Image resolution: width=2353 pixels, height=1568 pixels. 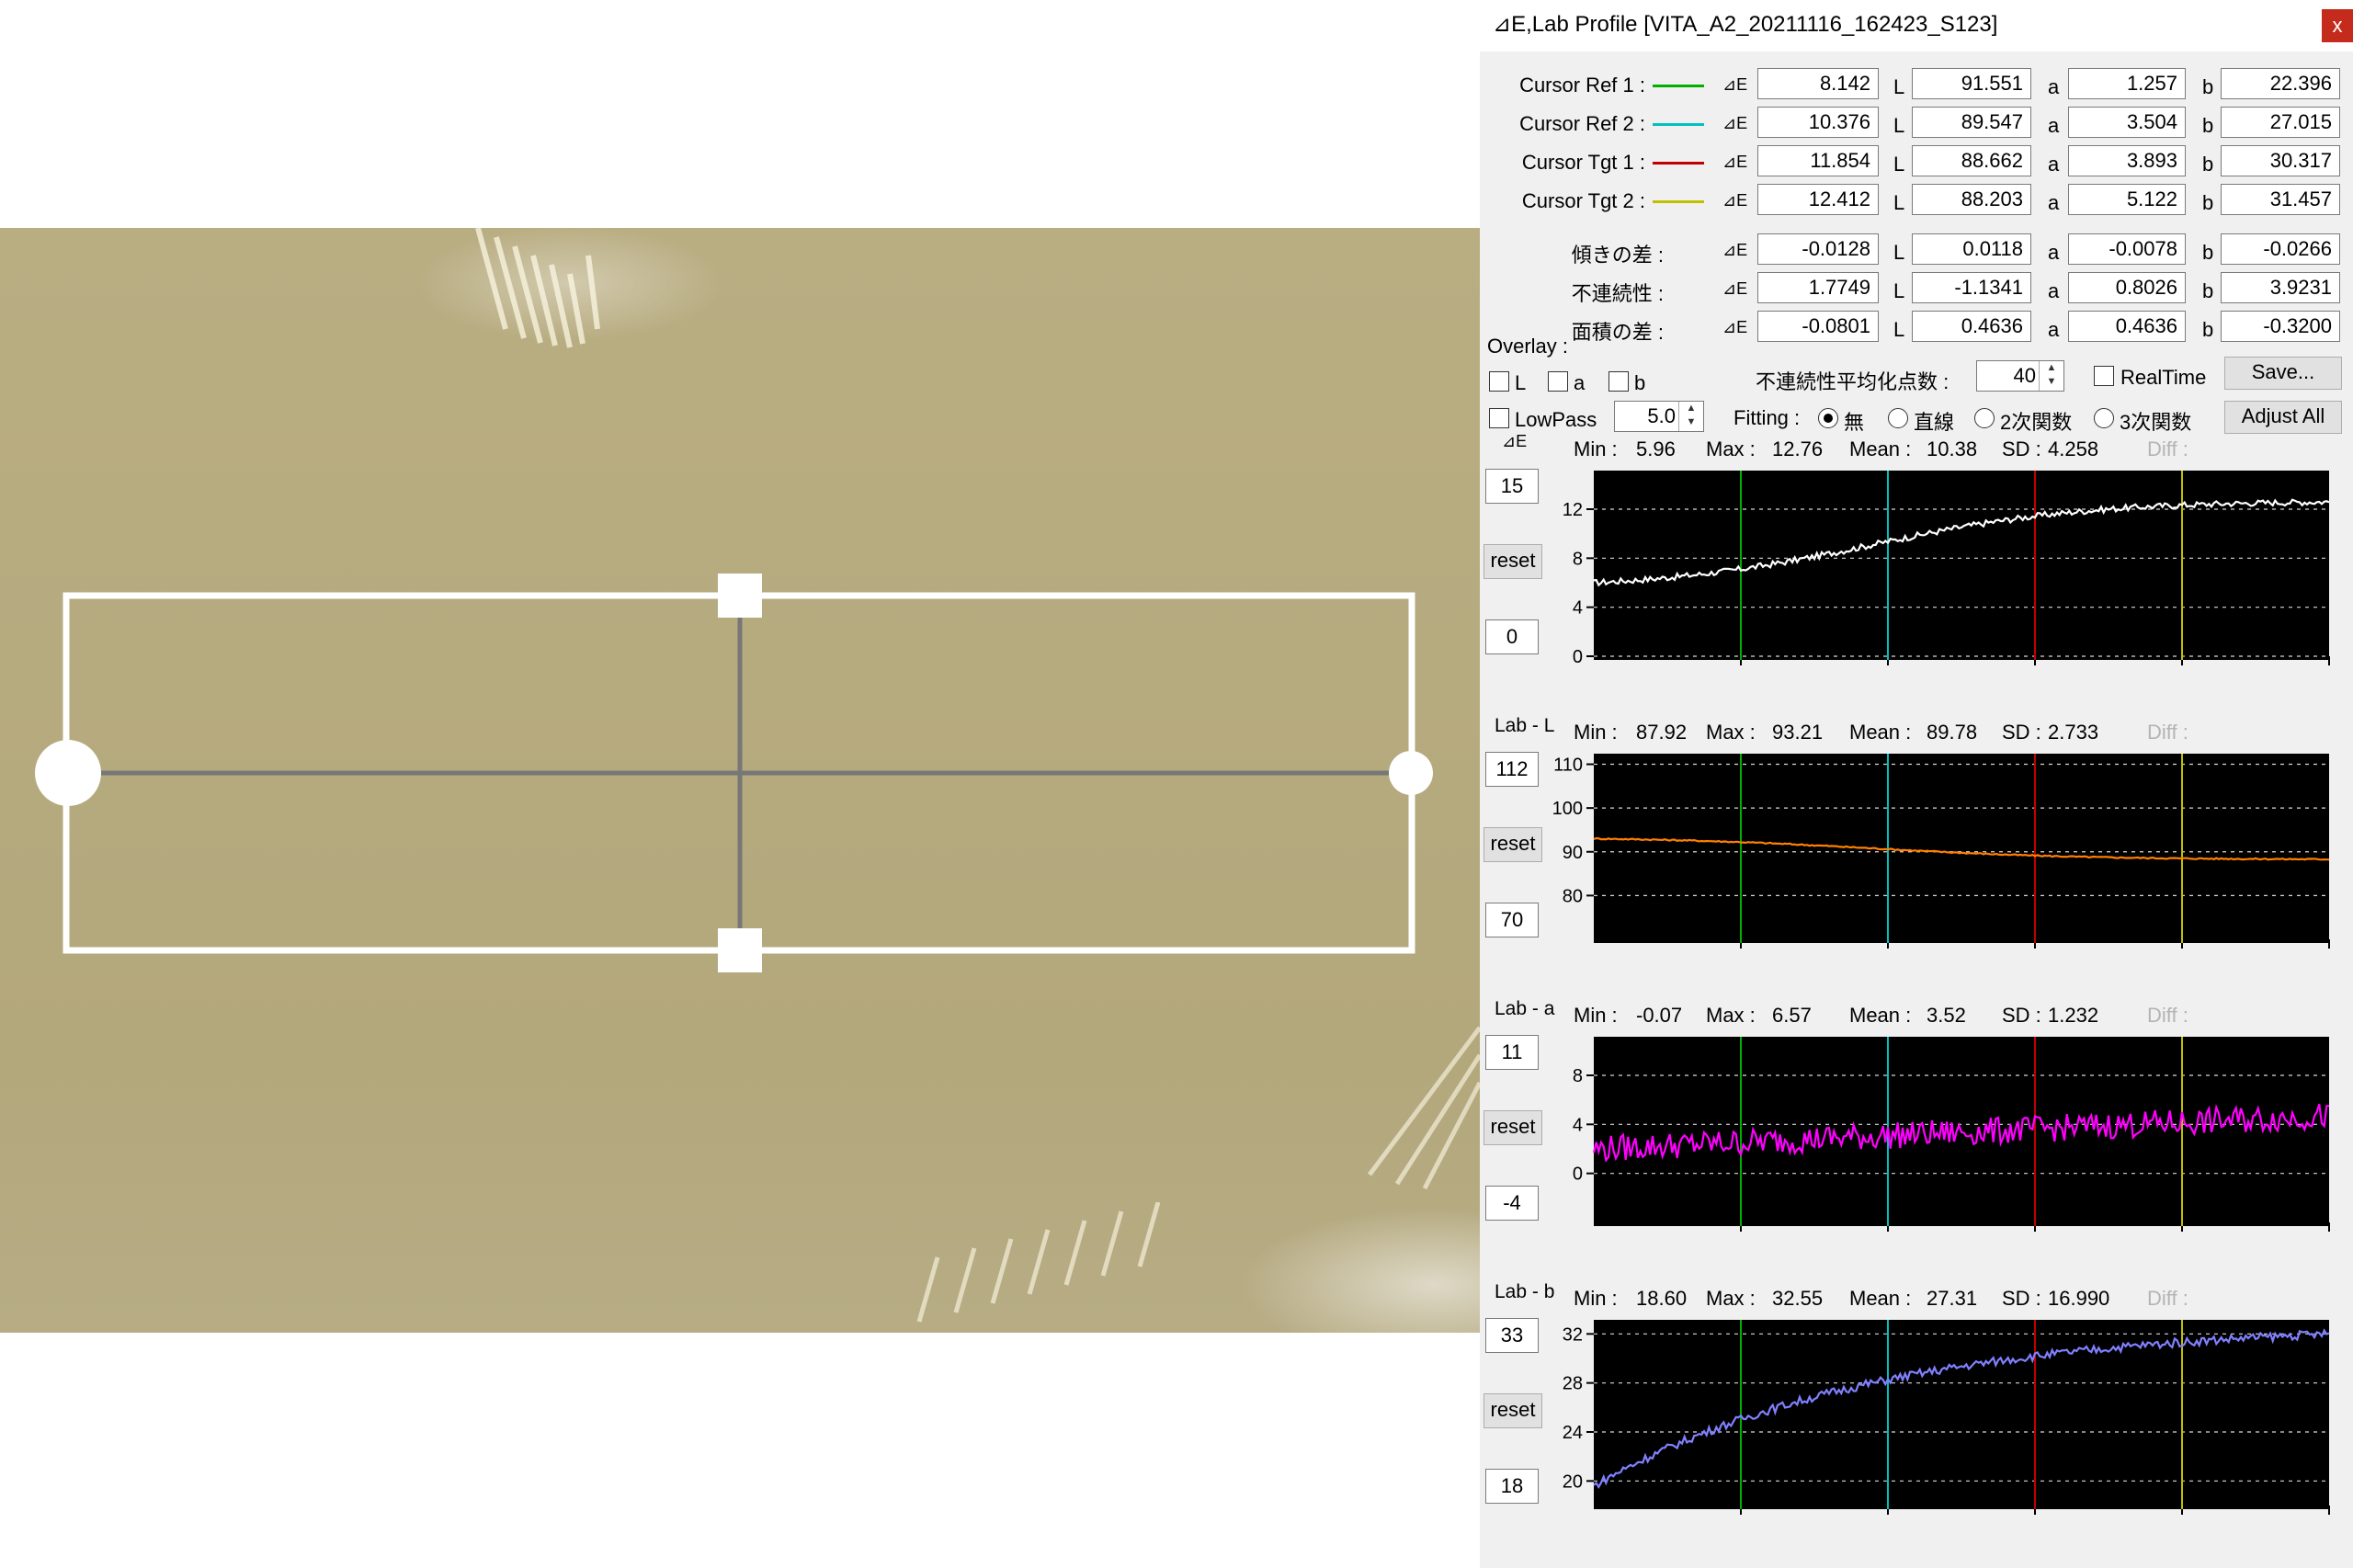 I want to click on value-field-de: -0.0128, so click(x=1818, y=249).